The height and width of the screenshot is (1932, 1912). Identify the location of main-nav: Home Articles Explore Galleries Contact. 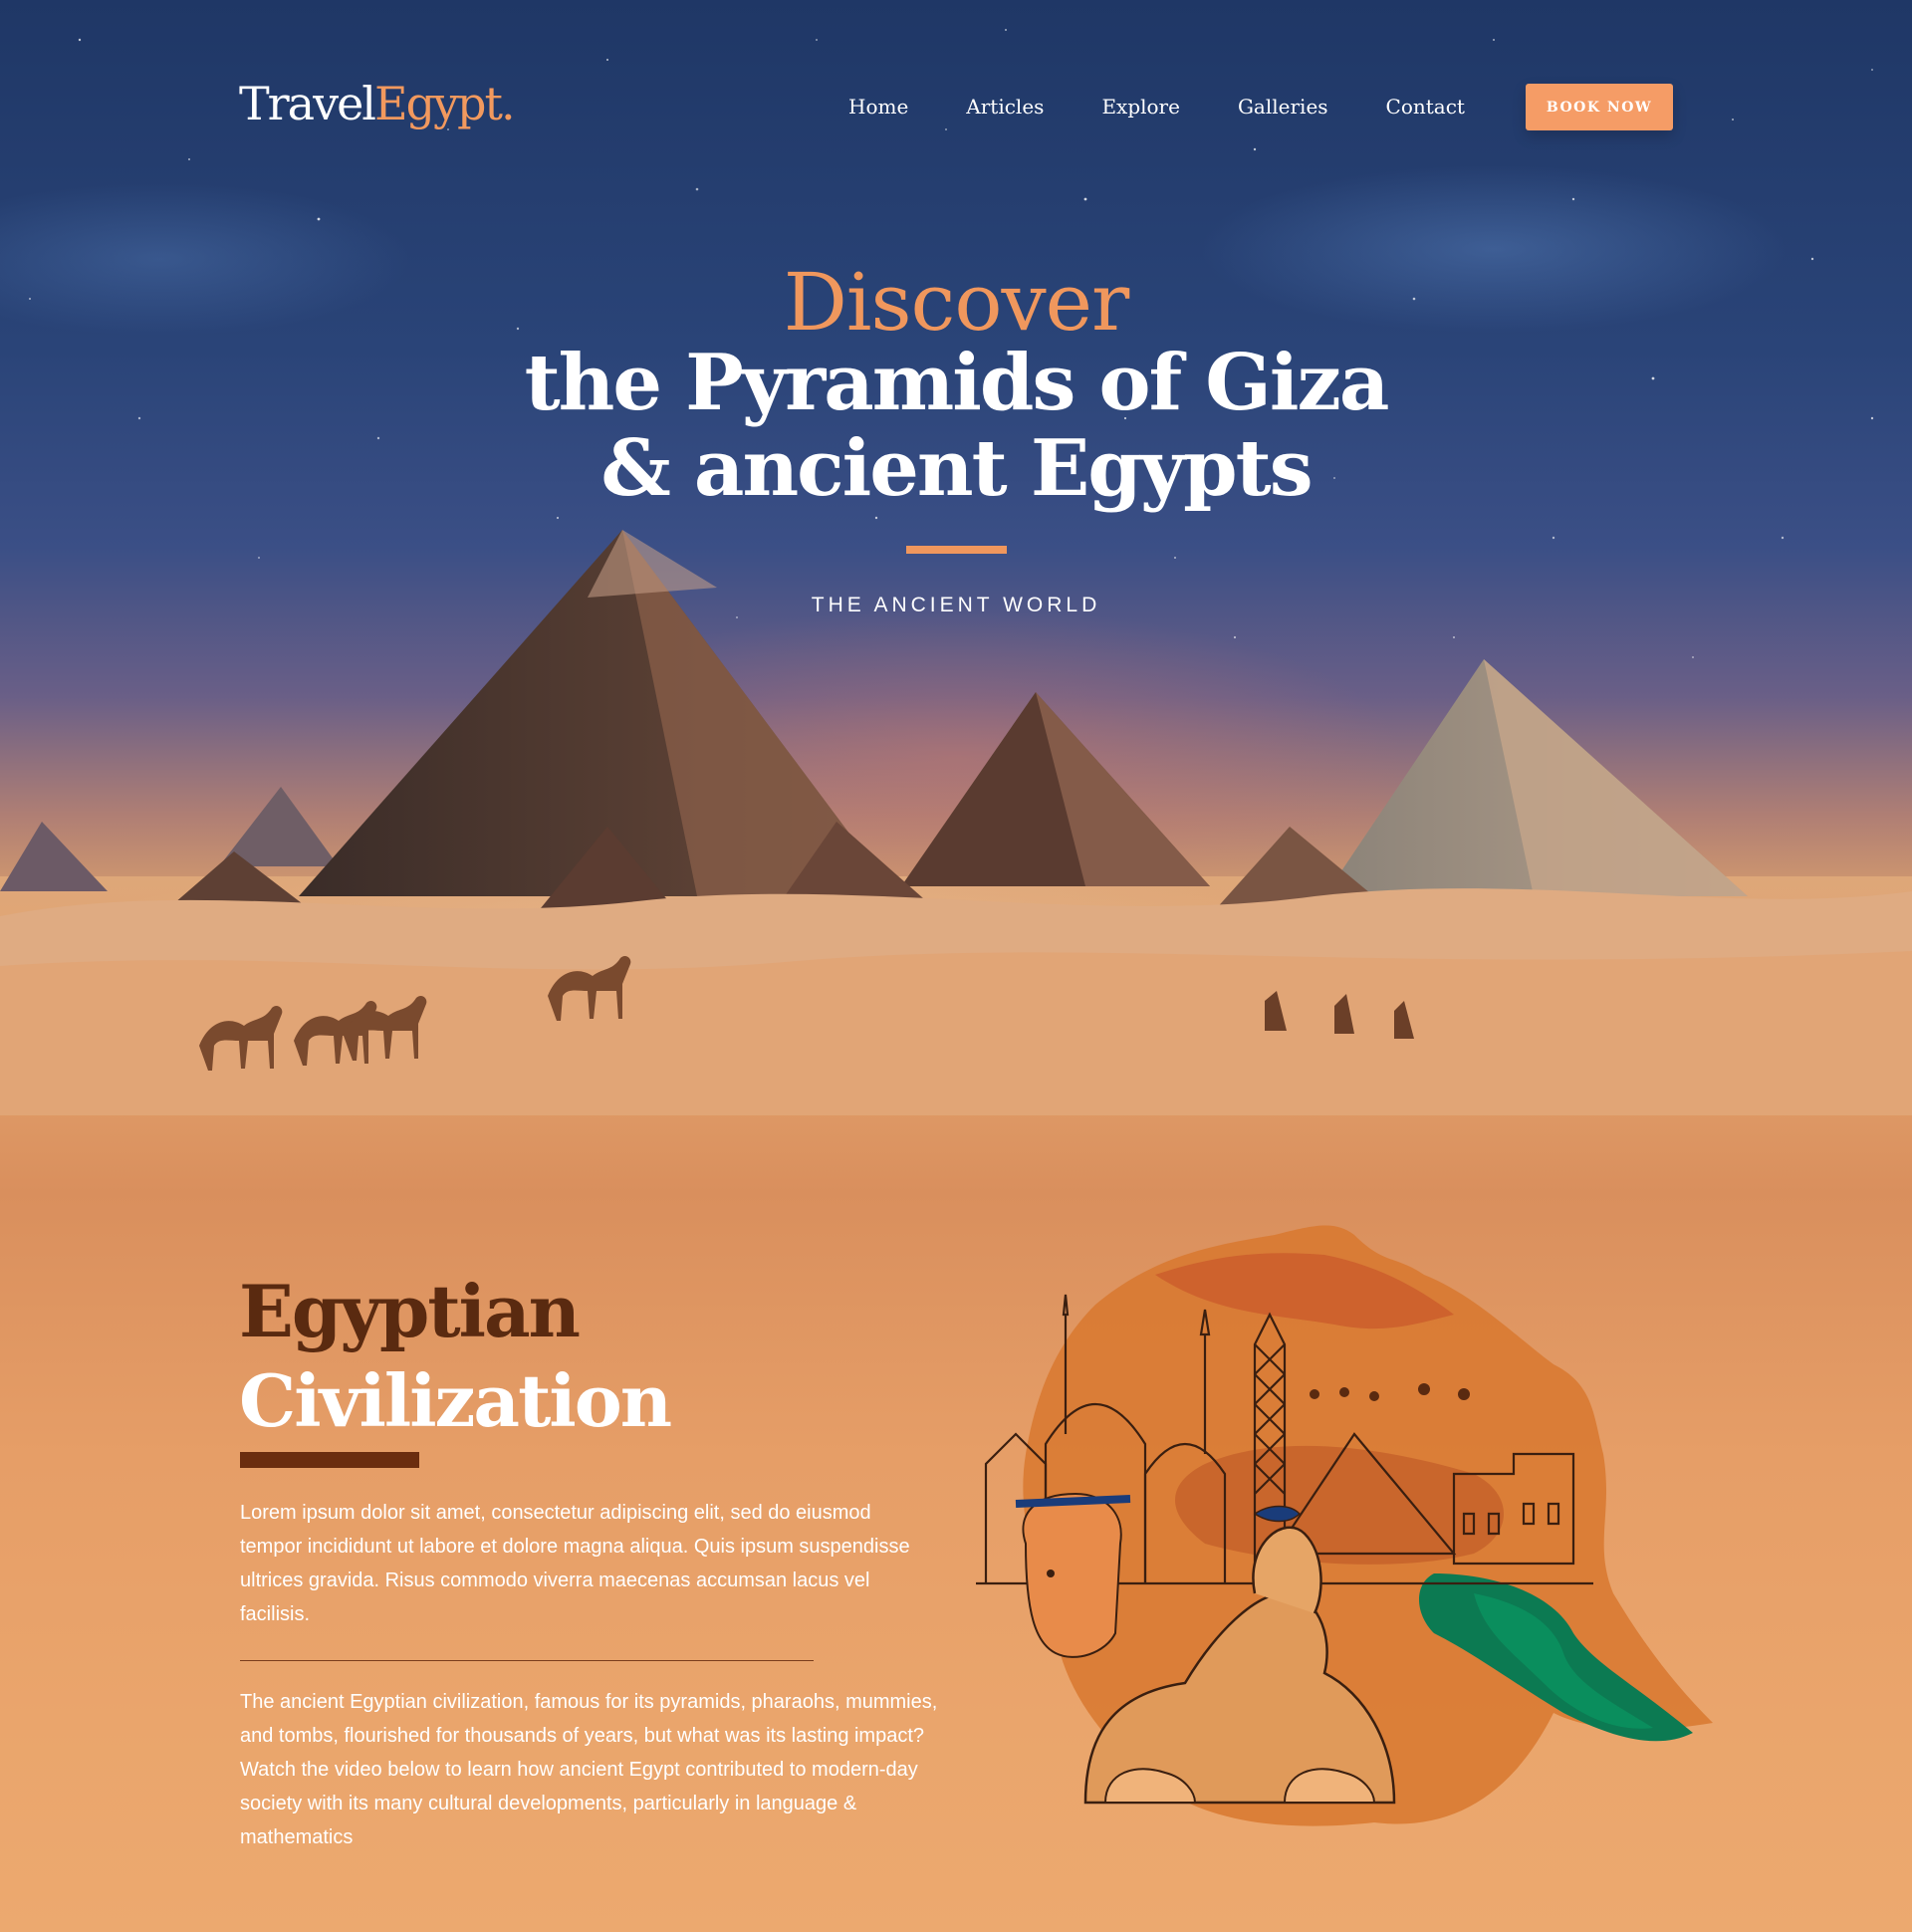
(1185, 106).